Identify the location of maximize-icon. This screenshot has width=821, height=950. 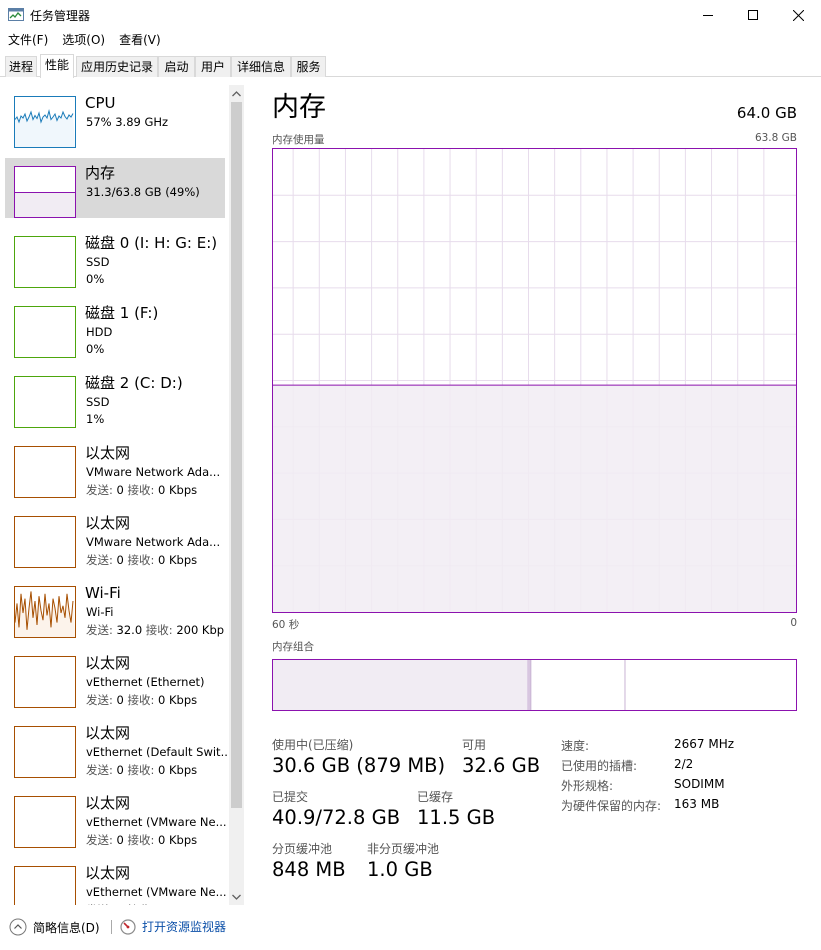
(753, 15).